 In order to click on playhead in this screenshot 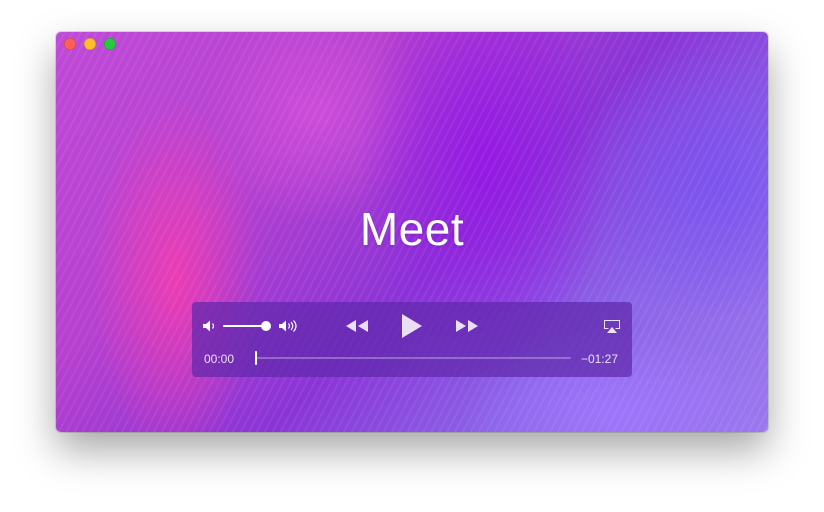, I will do `click(256, 358)`.